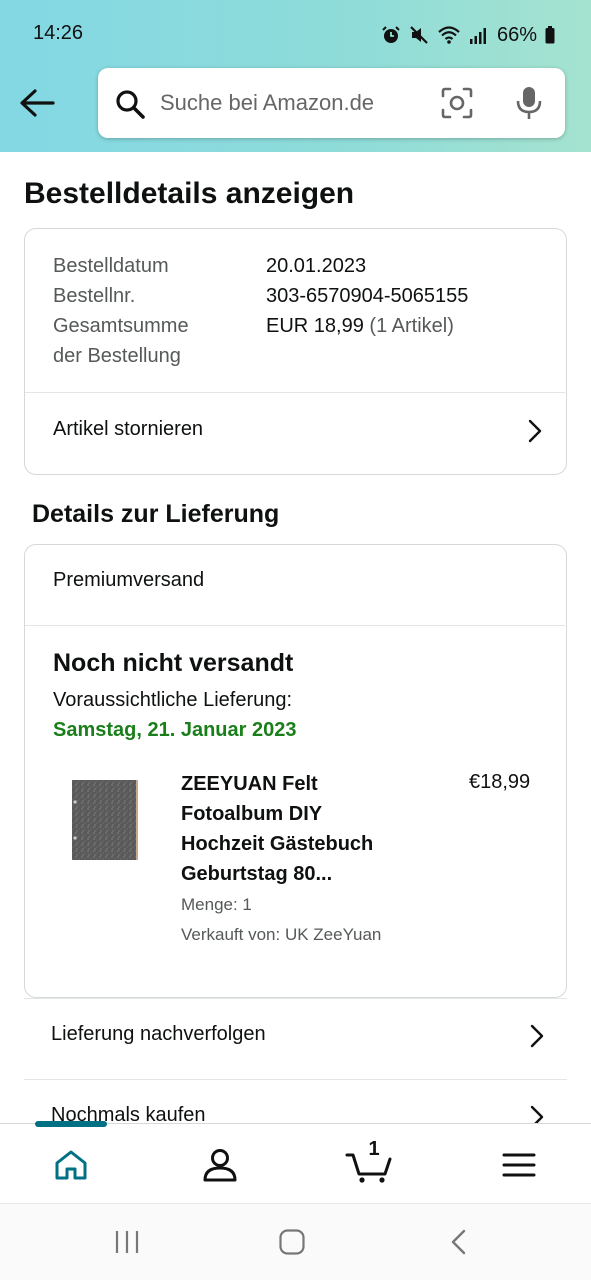  Describe the element at coordinates (295, 32) in the screenshot. I see `status-bar: 14:26 66%` at that location.